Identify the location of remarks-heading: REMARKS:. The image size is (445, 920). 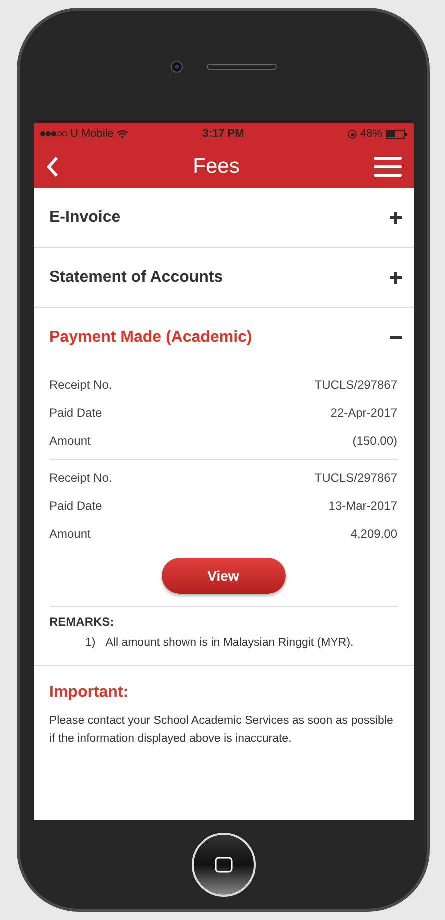
(83, 622).